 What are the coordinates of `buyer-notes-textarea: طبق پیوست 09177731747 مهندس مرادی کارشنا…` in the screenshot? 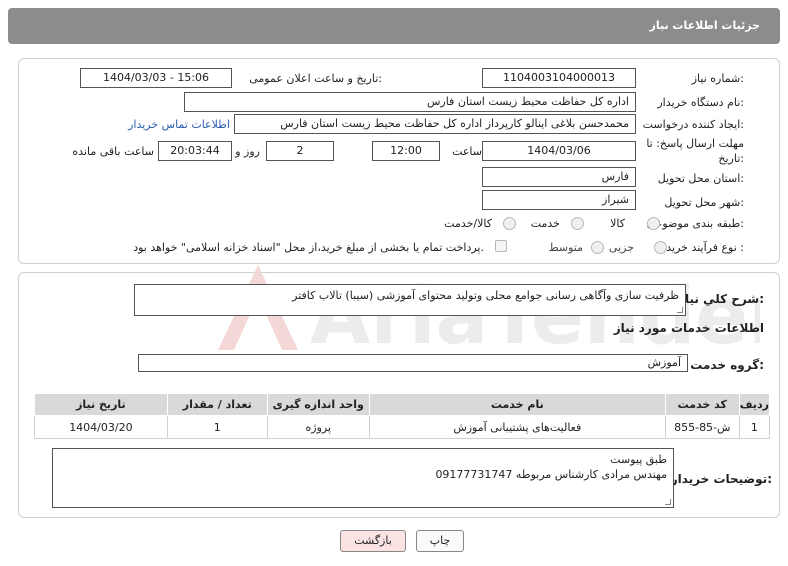 It's located at (363, 478).